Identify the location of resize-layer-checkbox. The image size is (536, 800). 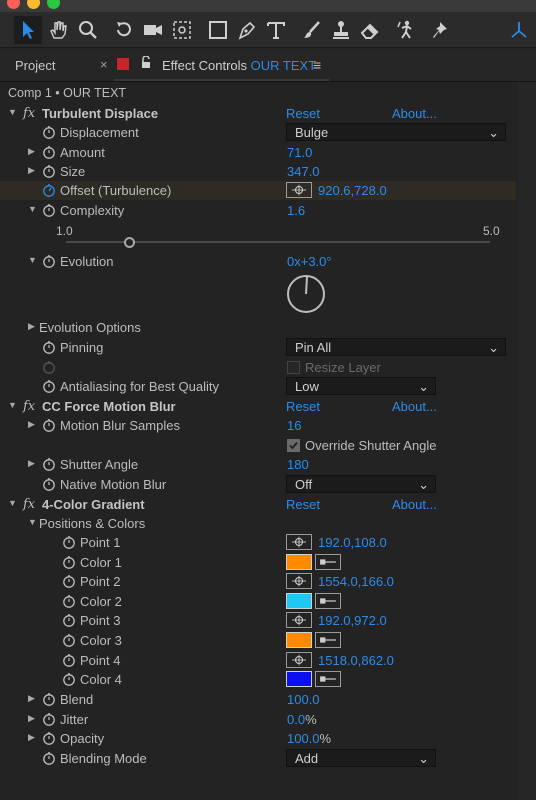
(293, 367).